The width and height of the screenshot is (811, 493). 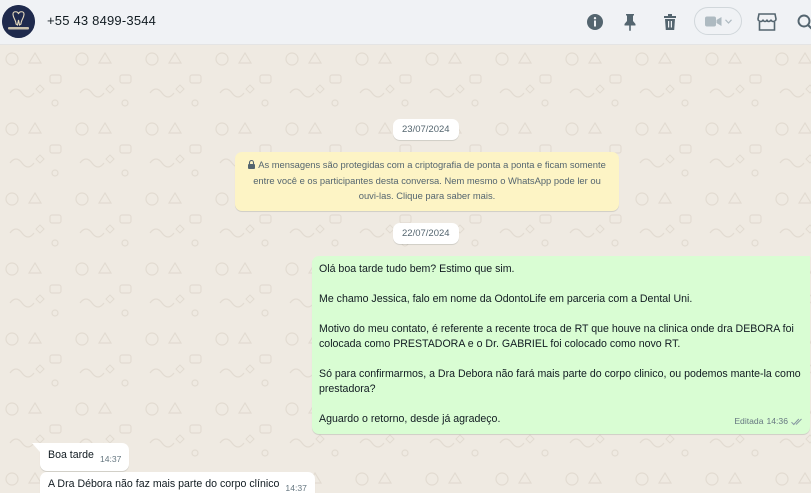 What do you see at coordinates (796, 421) in the screenshot?
I see `double-check-icon` at bounding box center [796, 421].